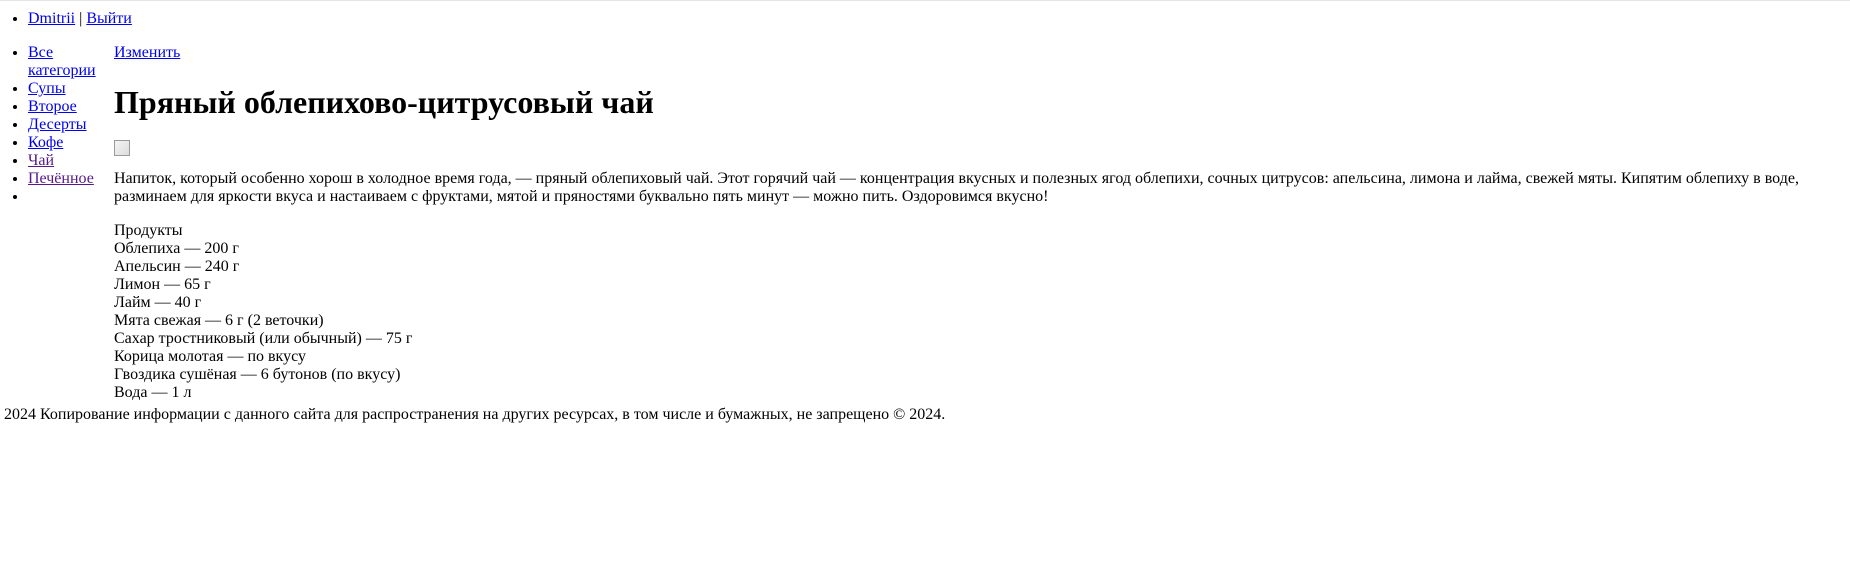 This screenshot has width=1850, height=583. What do you see at coordinates (122, 148) in the screenshot?
I see `broken-image-icon` at bounding box center [122, 148].